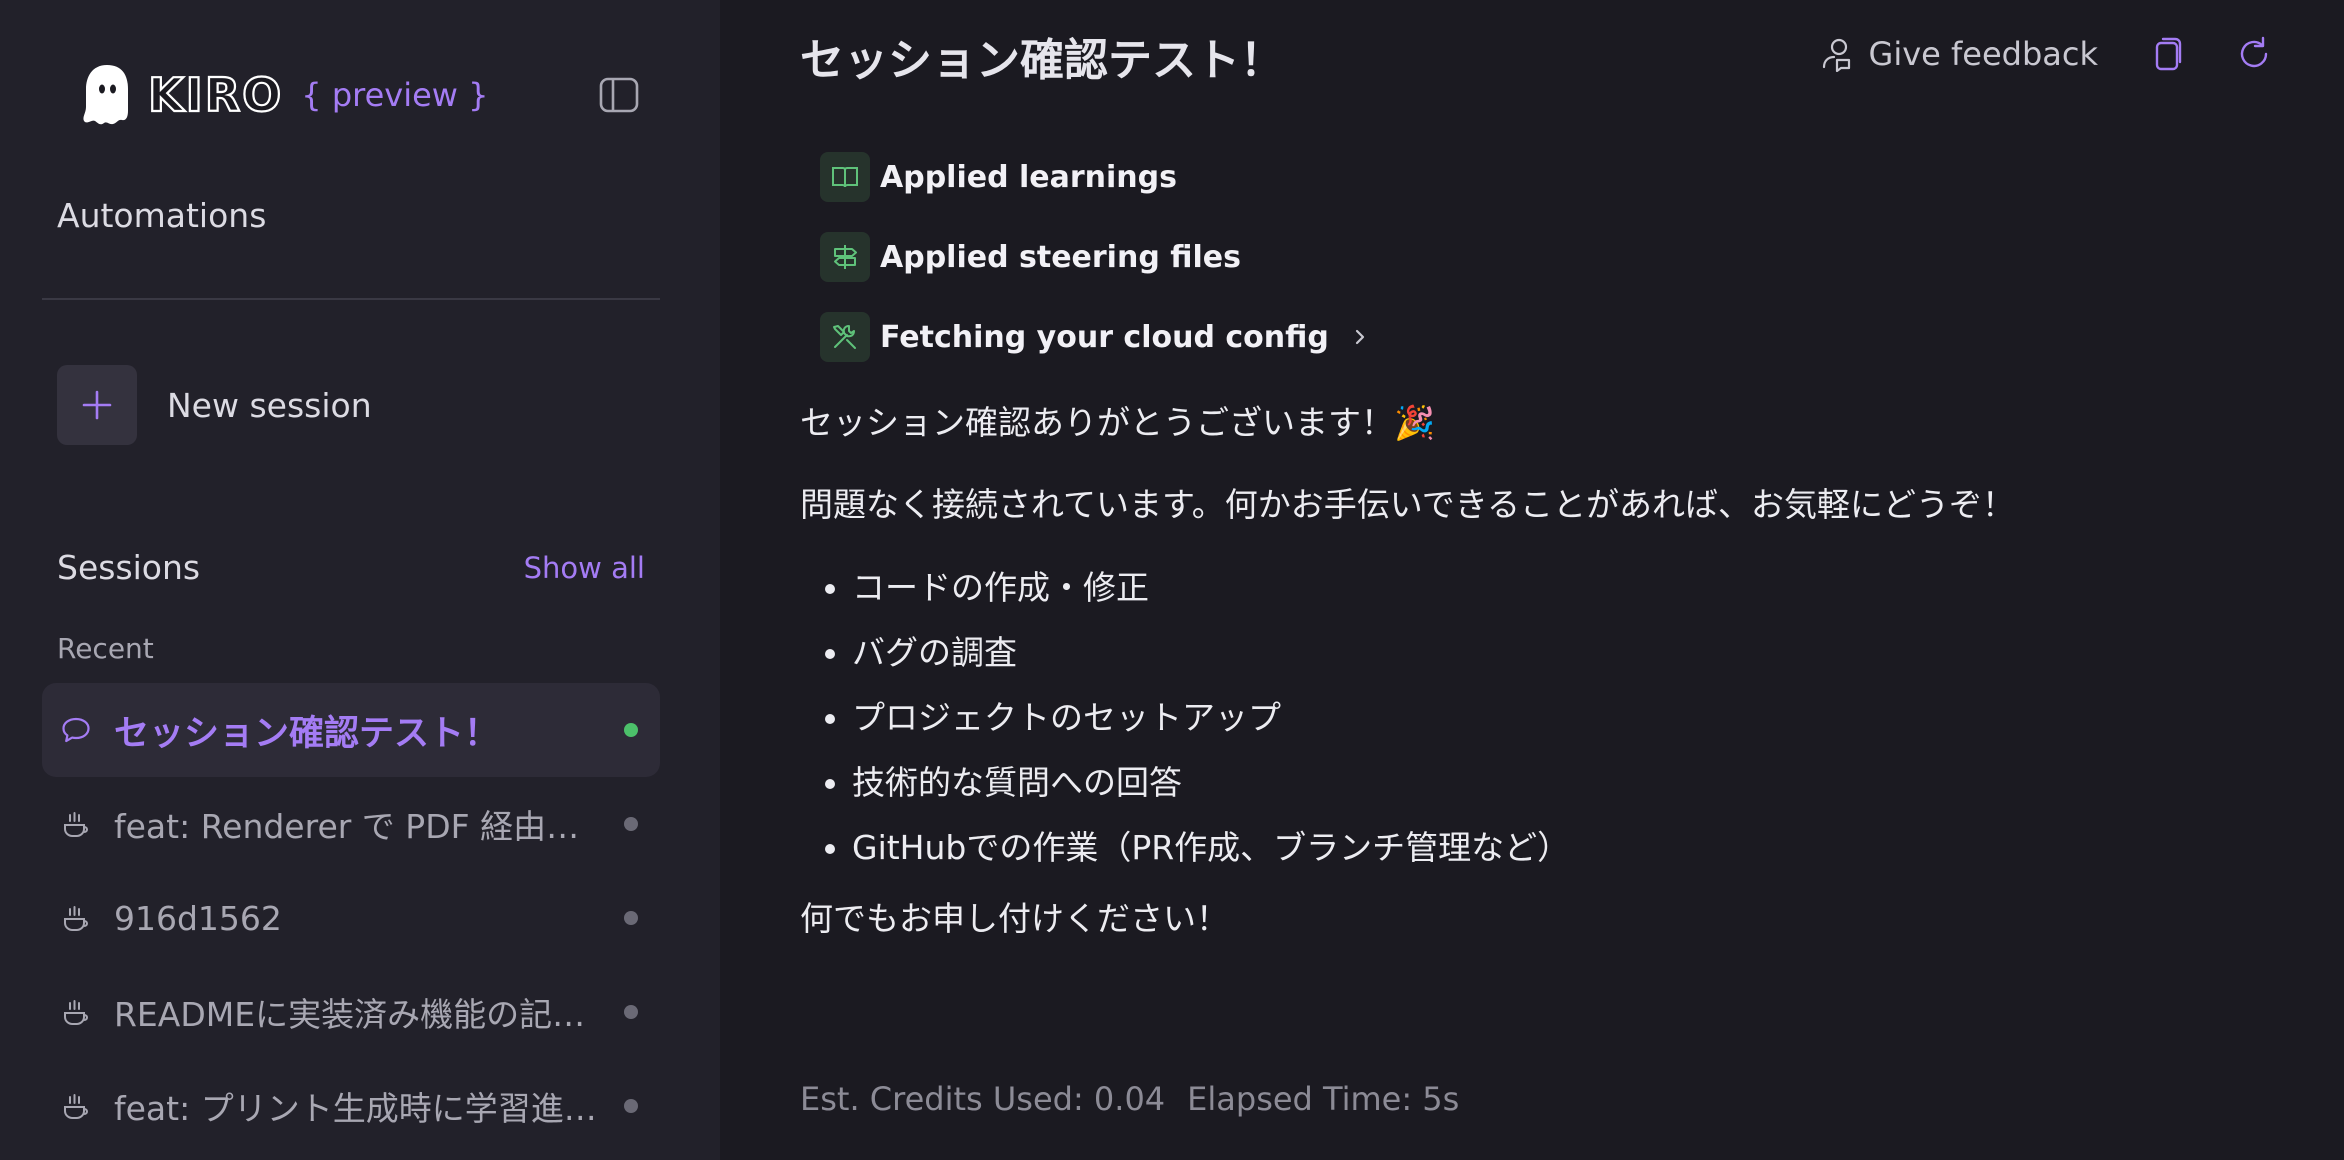 The height and width of the screenshot is (1160, 2344). I want to click on give-feedback-button: Give feedback, so click(1958, 54).